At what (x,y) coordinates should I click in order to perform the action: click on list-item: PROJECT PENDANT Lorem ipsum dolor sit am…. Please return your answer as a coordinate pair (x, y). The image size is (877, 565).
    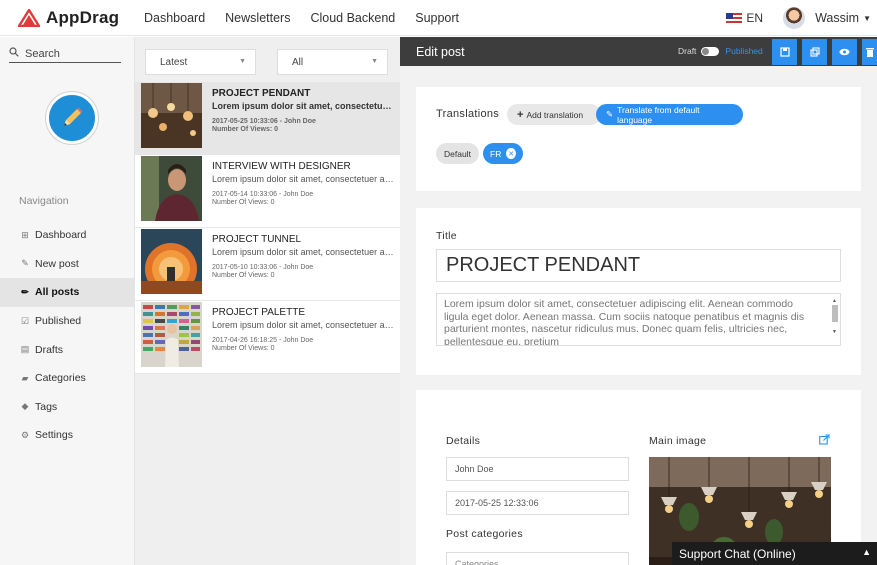
    Looking at the image, I should click on (267, 118).